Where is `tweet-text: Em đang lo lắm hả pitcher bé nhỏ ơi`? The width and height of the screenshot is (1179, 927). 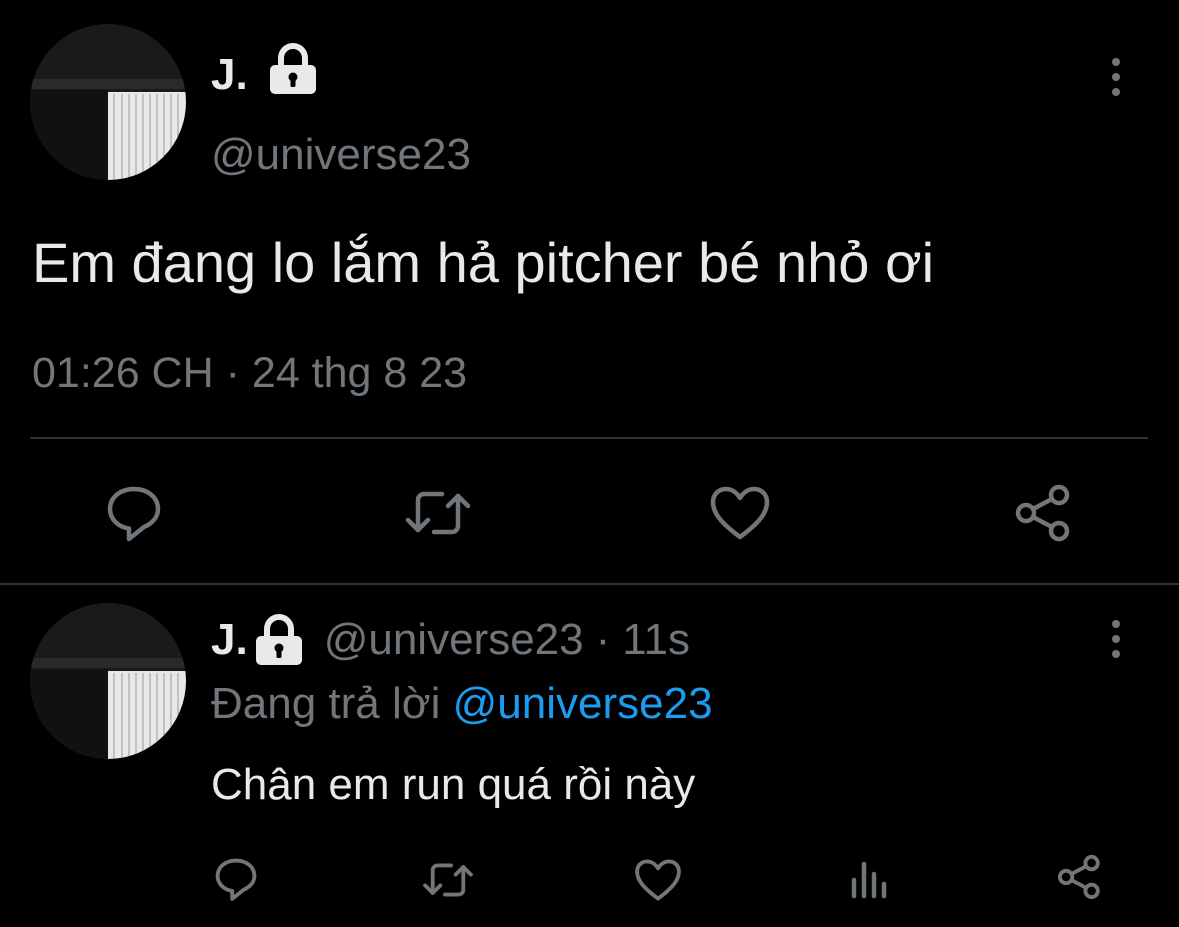 tweet-text: Em đang lo lắm hả pitcher bé nhỏ ơi is located at coordinates (483, 262).